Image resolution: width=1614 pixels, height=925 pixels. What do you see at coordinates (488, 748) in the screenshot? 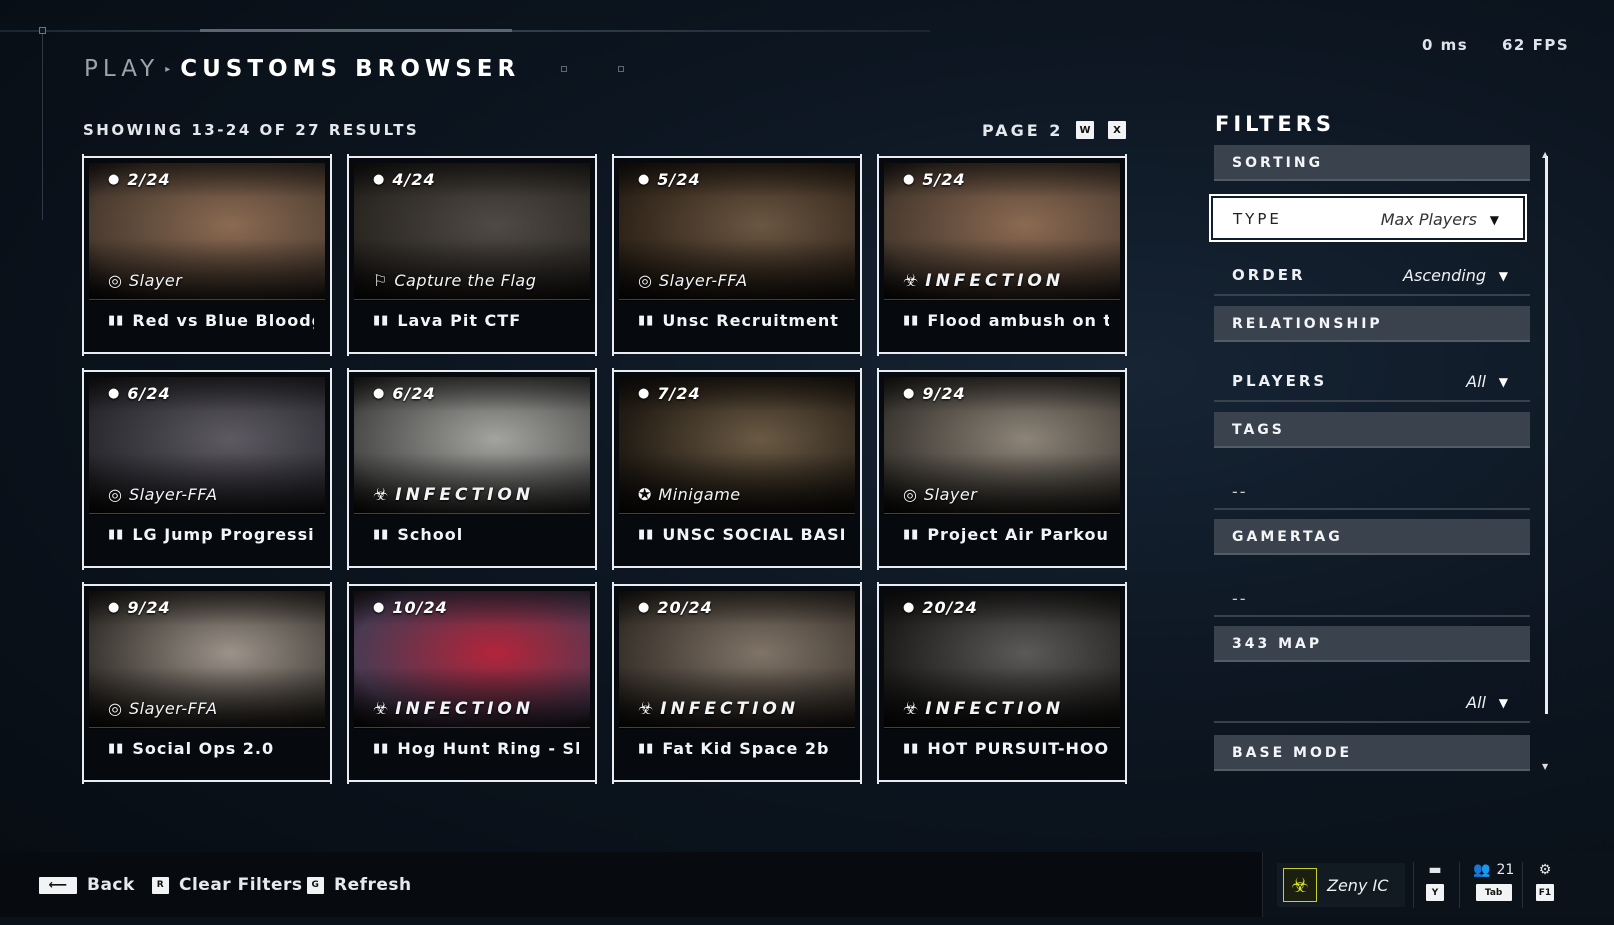
I see `game-title-text: Hog Hunt Ring - Ske` at bounding box center [488, 748].